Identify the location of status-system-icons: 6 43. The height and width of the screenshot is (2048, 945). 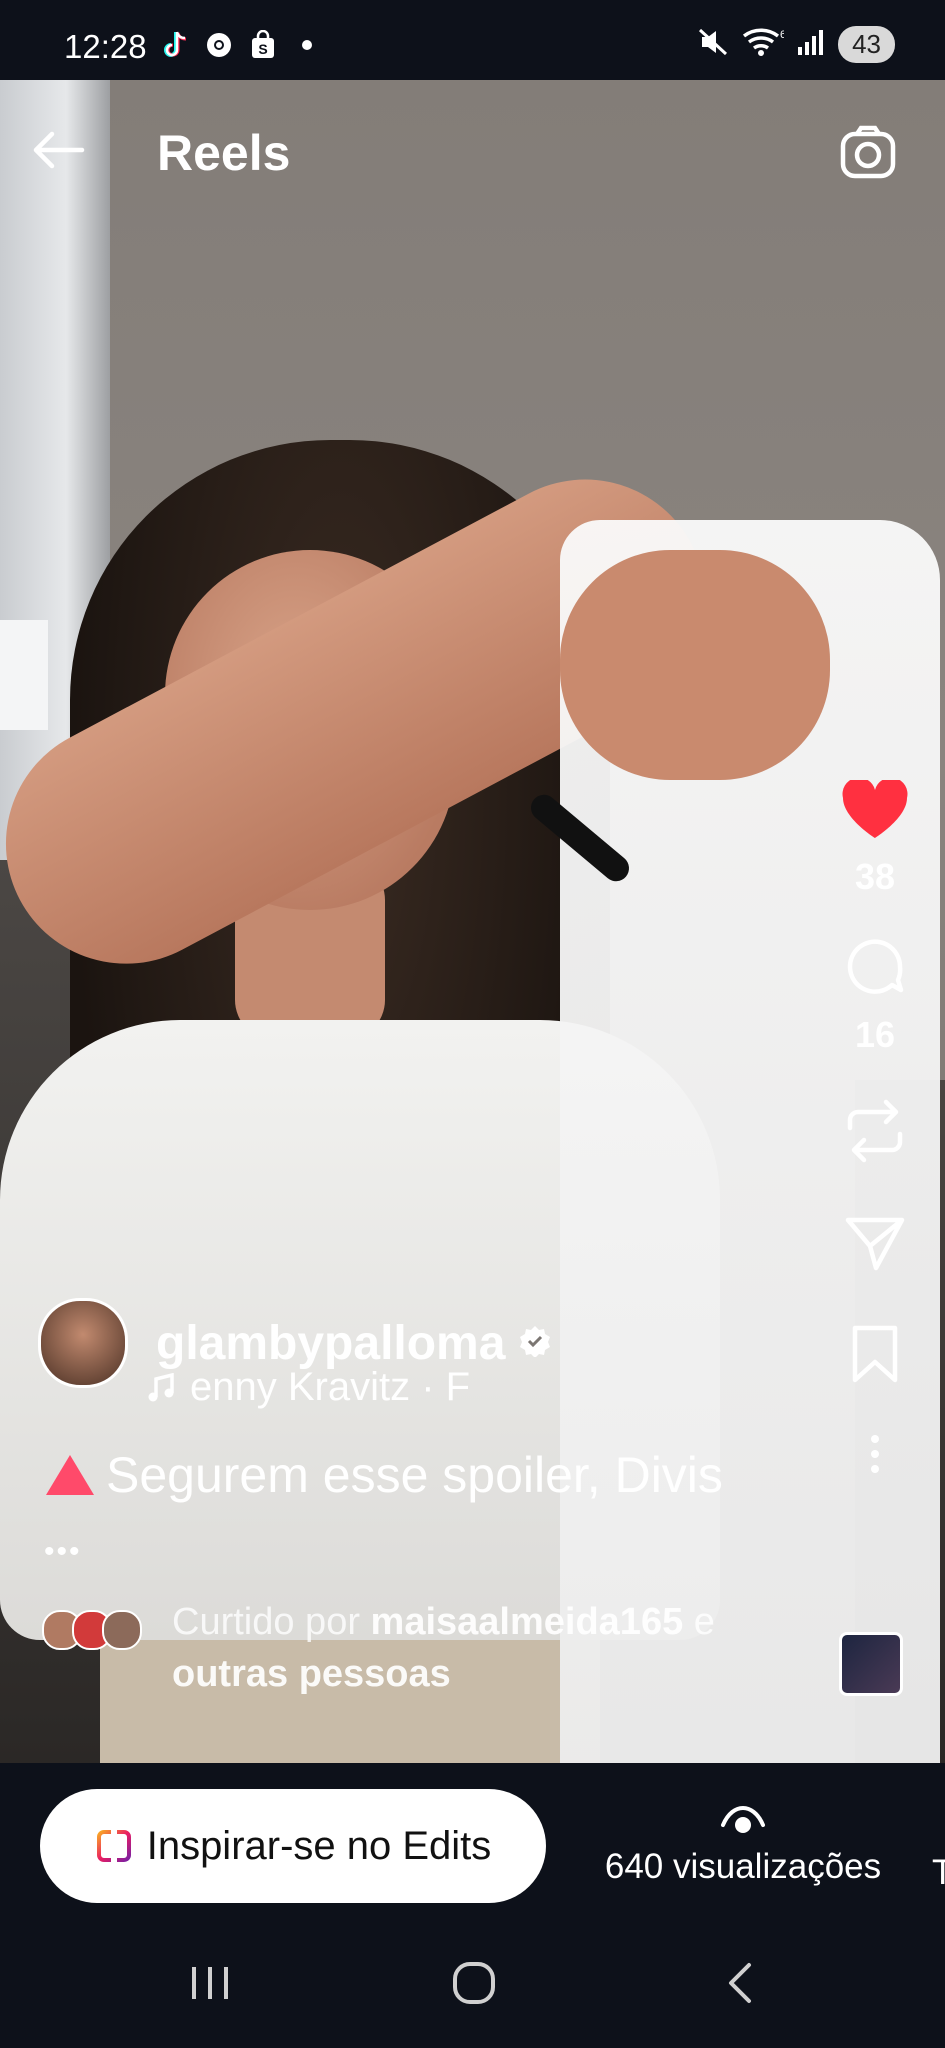
(795, 44).